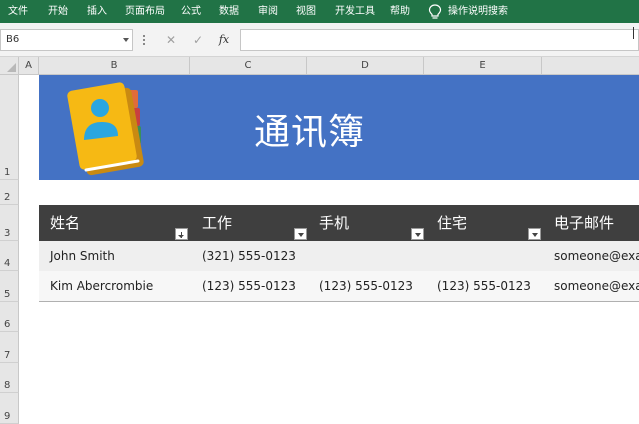 Image resolution: width=639 pixels, height=424 pixels. Describe the element at coordinates (224, 40) in the screenshot. I see `insert-function-icon: fx` at that location.